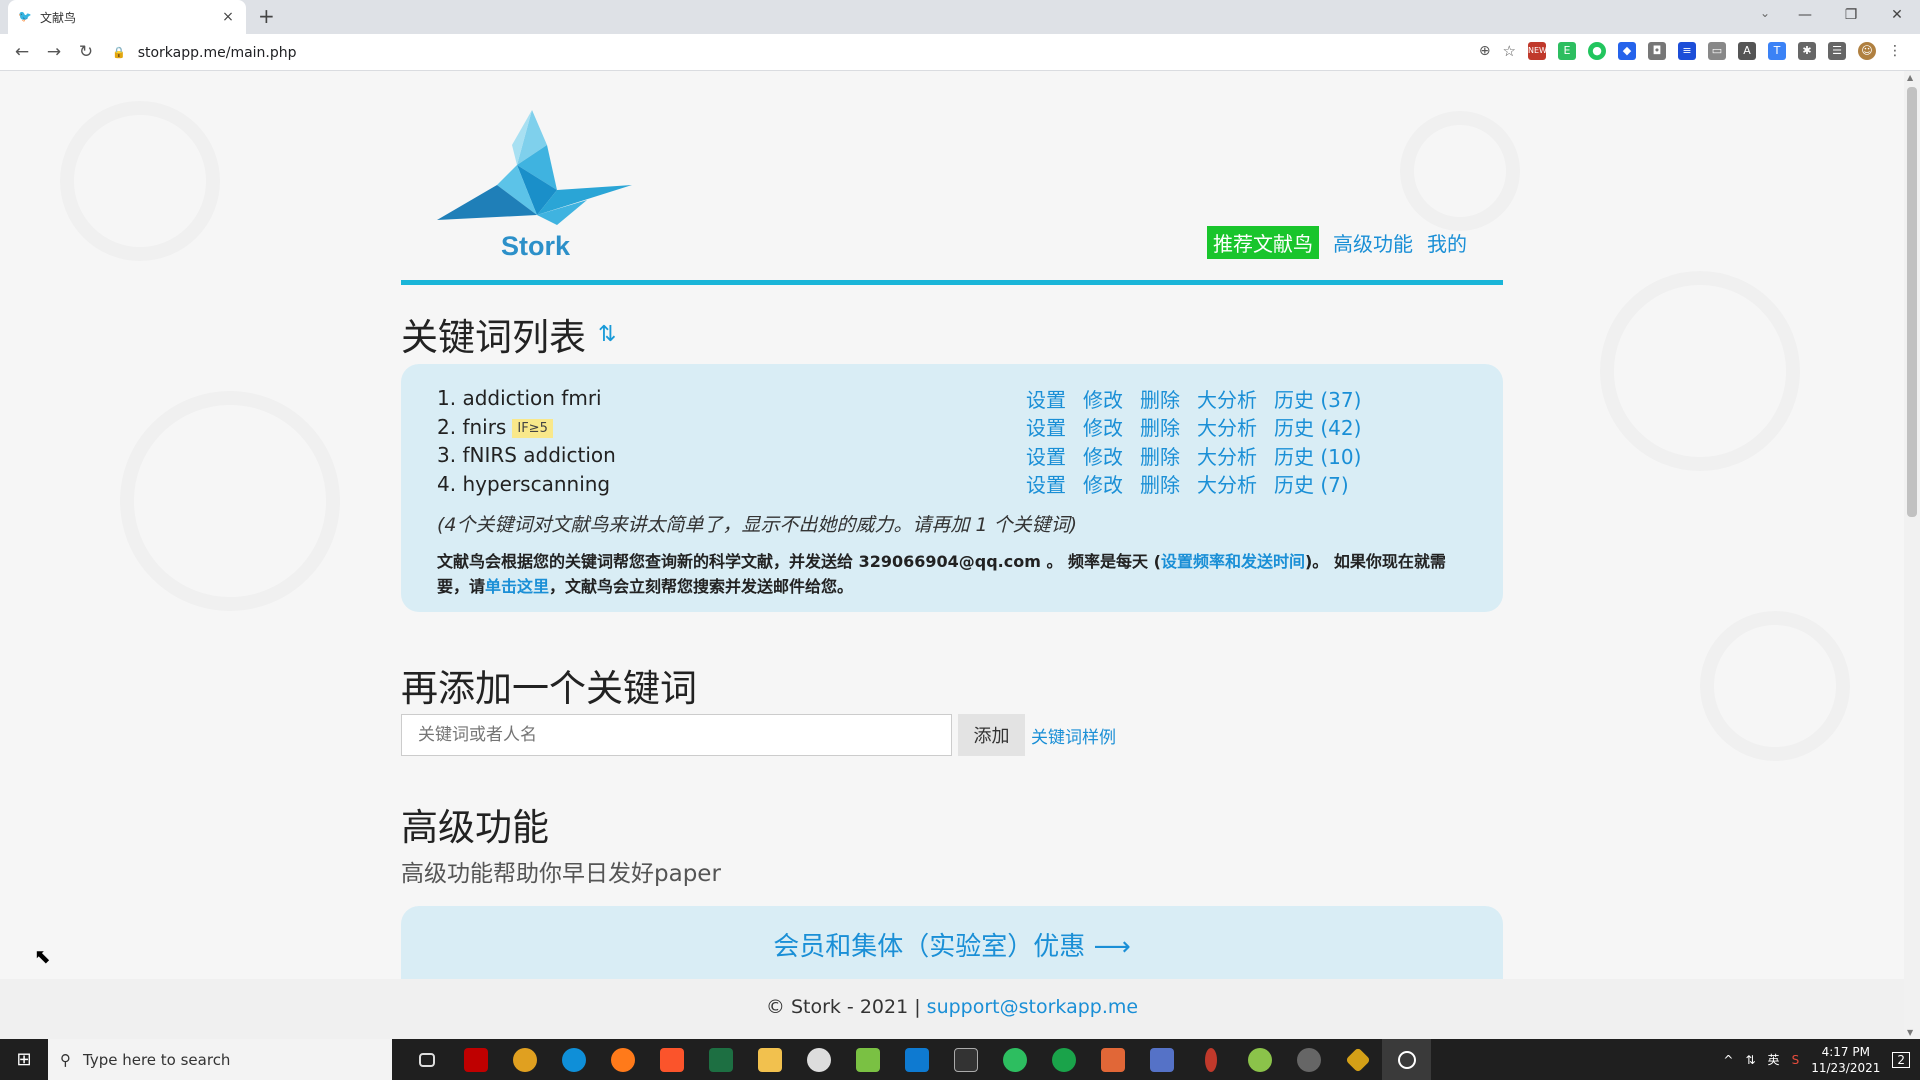 The width and height of the screenshot is (1920, 1080). Describe the element at coordinates (1895, 51) in the screenshot. I see `browser-menu-icon: ⋮` at that location.